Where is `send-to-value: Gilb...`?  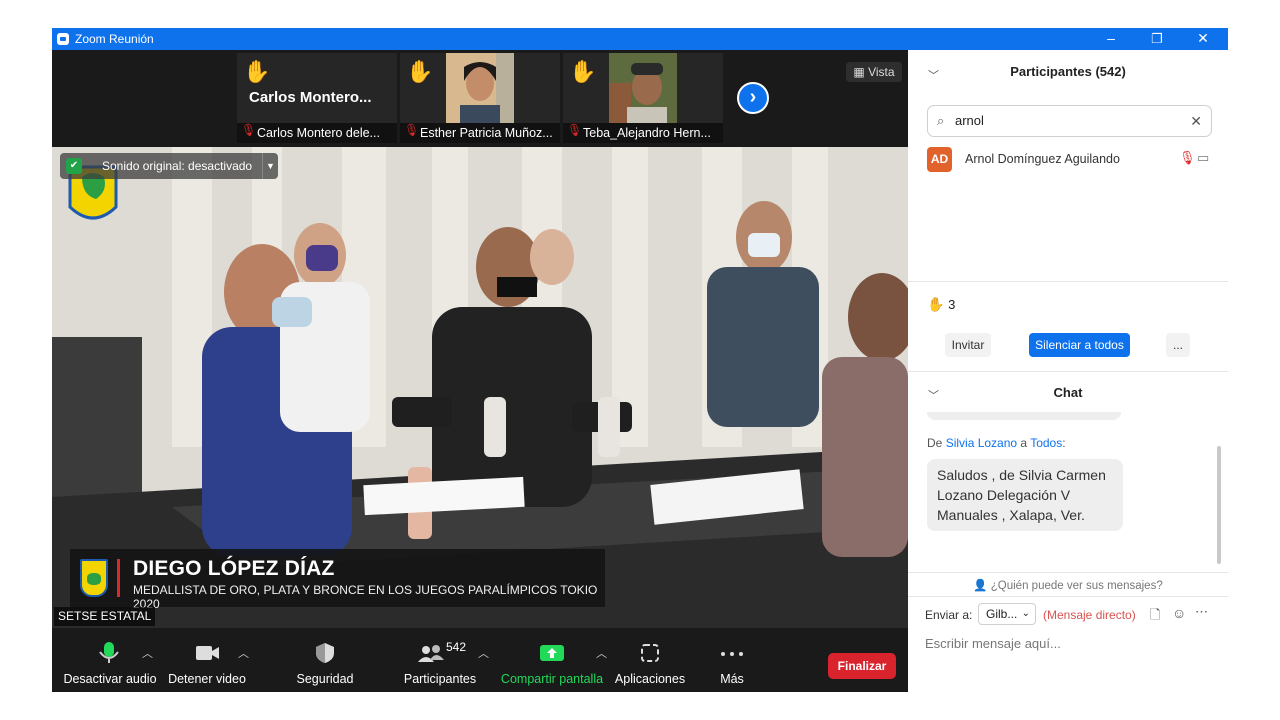
send-to-value: Gilb... is located at coordinates (1002, 614).